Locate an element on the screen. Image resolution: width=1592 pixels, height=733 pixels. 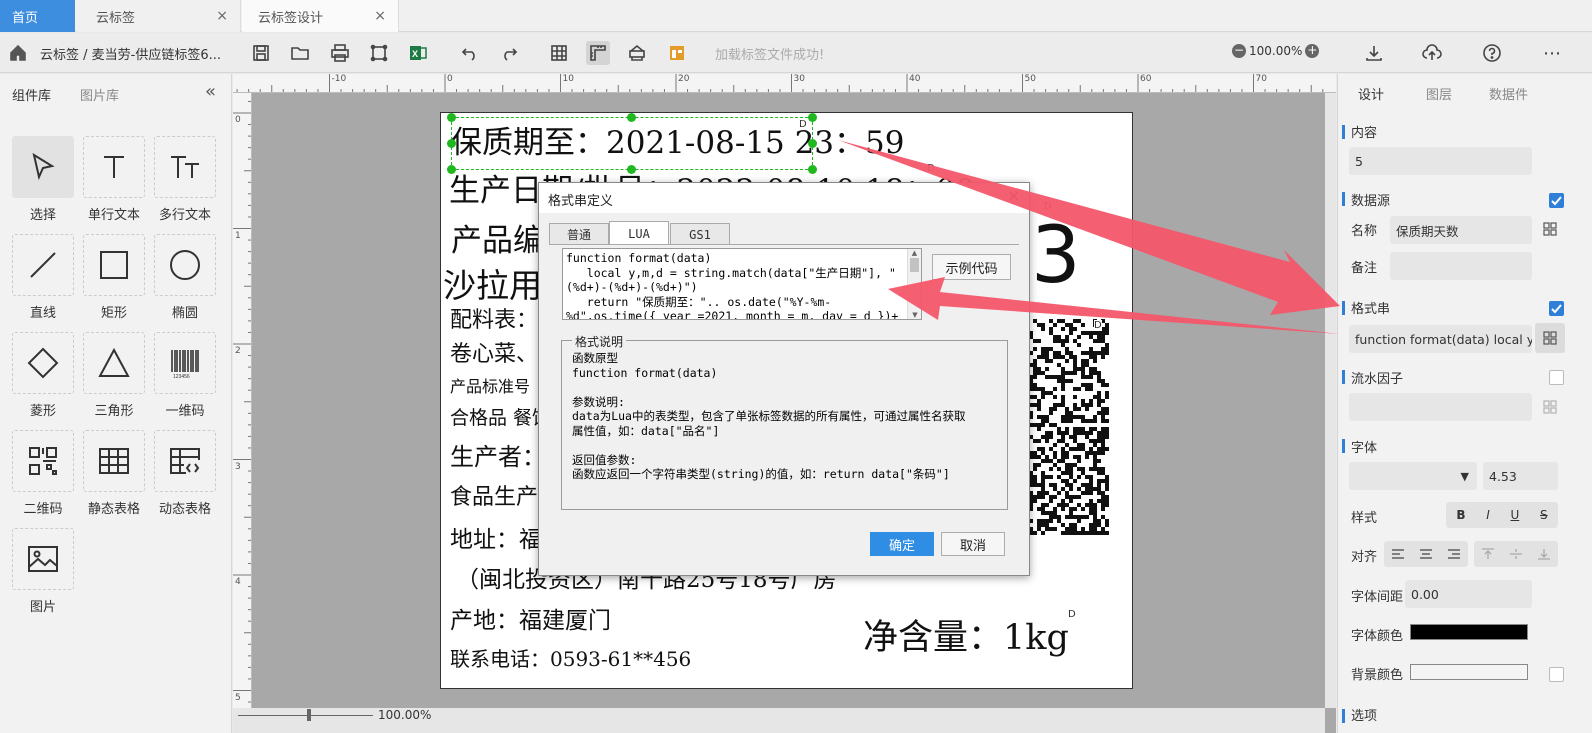
tab-images: 图片库 is located at coordinates (99, 94).